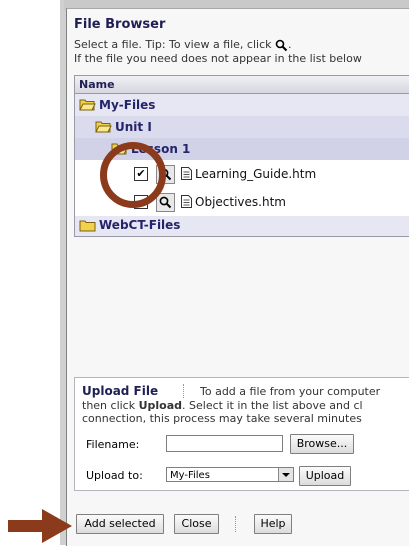 The width and height of the screenshot is (409, 546). I want to click on folder-label-unit-i: Unit I, so click(133, 127).